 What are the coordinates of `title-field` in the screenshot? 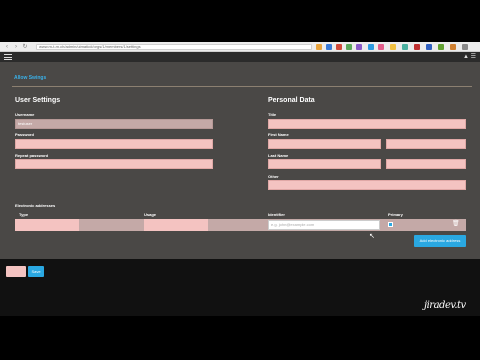 It's located at (367, 124).